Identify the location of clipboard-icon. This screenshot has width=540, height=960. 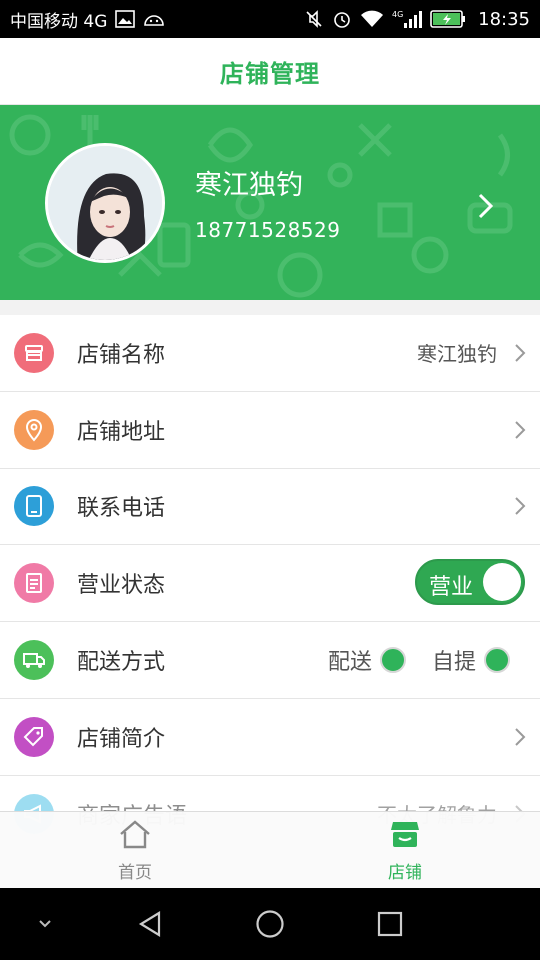
(34, 583).